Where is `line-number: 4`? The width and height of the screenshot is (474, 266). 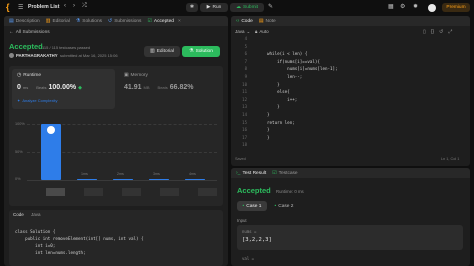
line-number: 4 is located at coordinates (245, 38).